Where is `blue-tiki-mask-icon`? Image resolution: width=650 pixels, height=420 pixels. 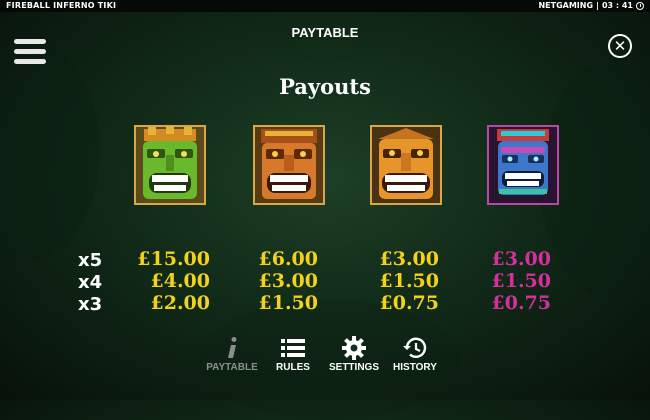
blue-tiki-mask-icon is located at coordinates (523, 165).